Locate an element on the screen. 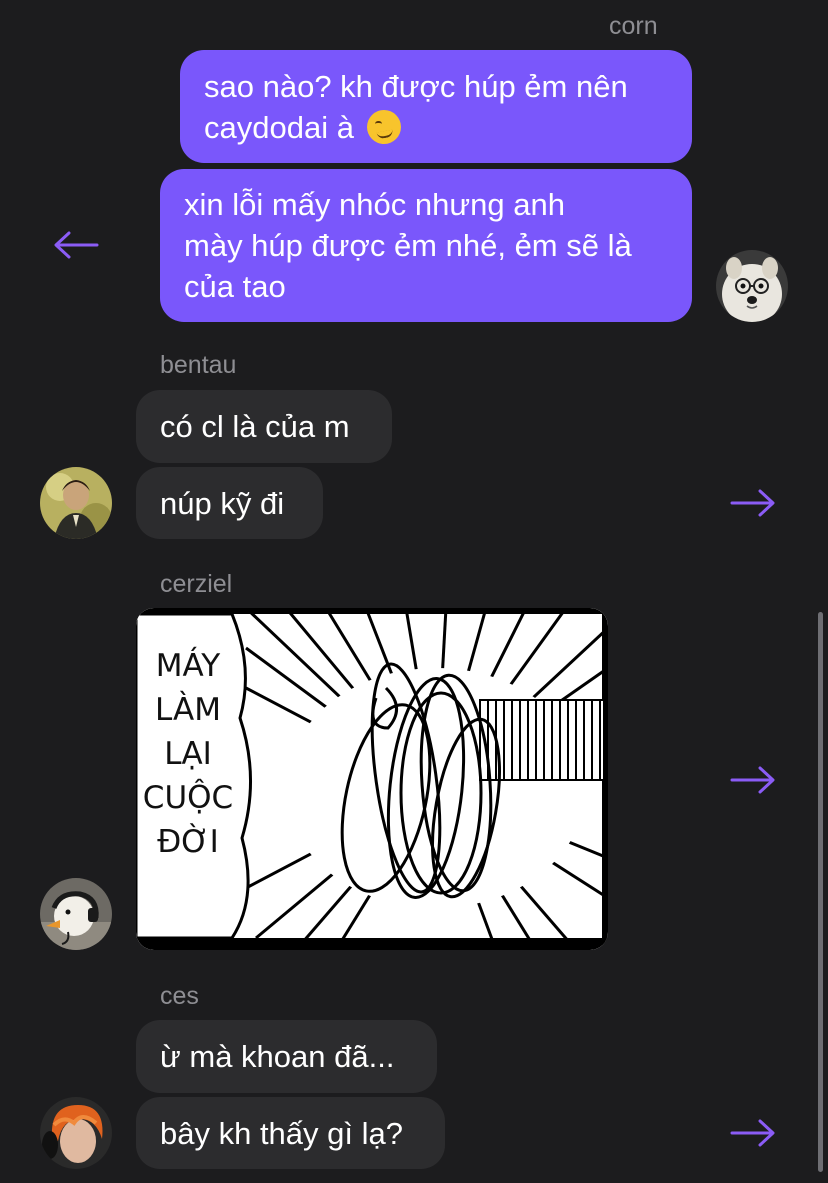 This screenshot has height=1183, width=828. reply-arrow-left-icon is located at coordinates (76, 245).